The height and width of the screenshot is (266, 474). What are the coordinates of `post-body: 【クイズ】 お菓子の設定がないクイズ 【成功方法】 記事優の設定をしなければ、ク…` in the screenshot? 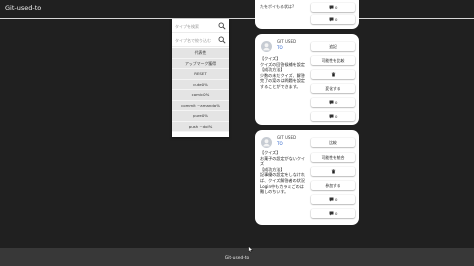 It's located at (283, 172).